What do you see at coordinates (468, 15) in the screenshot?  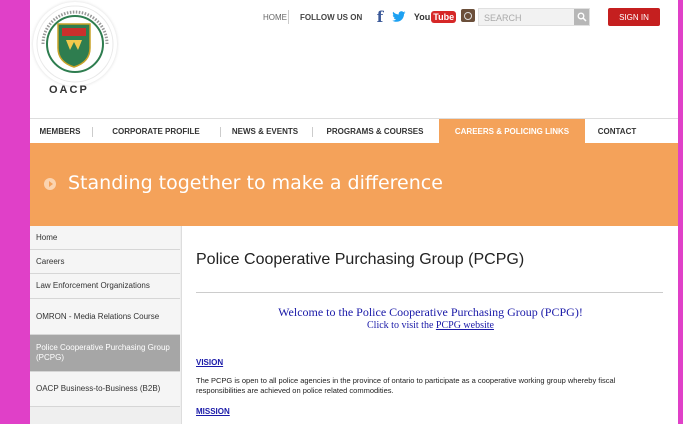 I see `instagram-icon` at bounding box center [468, 15].